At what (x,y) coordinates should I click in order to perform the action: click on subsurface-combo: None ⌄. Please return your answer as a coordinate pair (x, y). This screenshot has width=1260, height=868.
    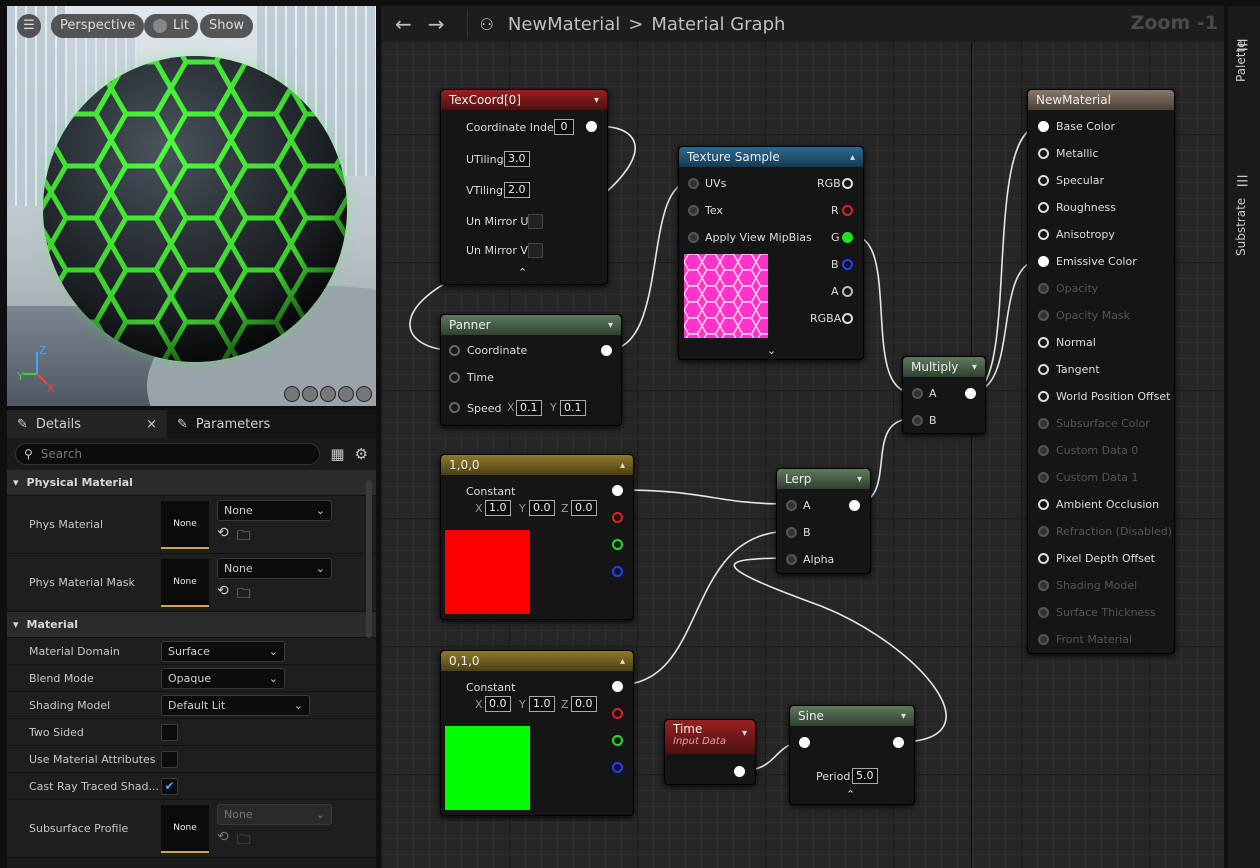
    Looking at the image, I should click on (274, 814).